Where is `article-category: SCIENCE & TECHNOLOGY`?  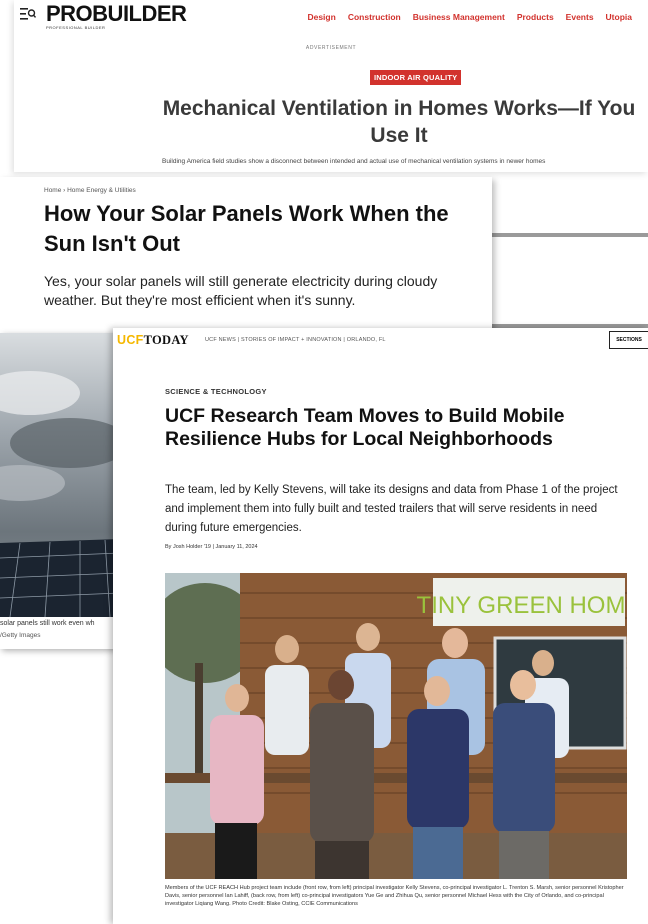
article-category: SCIENCE & TECHNOLOGY is located at coordinates (216, 391).